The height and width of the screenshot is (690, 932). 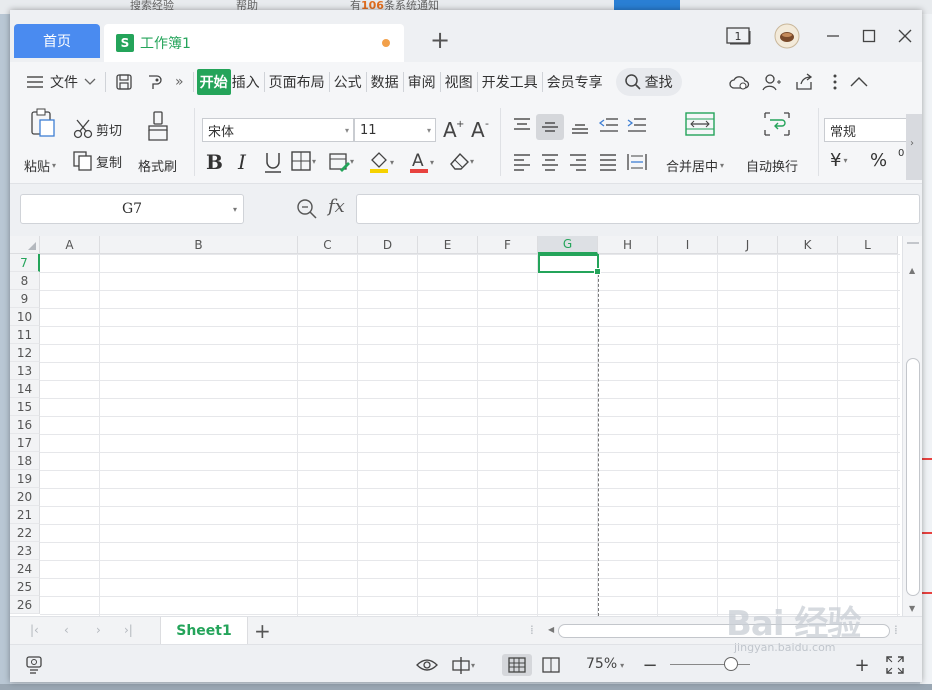 What do you see at coordinates (650, 665) in the screenshot?
I see `zoom-out-button: −` at bounding box center [650, 665].